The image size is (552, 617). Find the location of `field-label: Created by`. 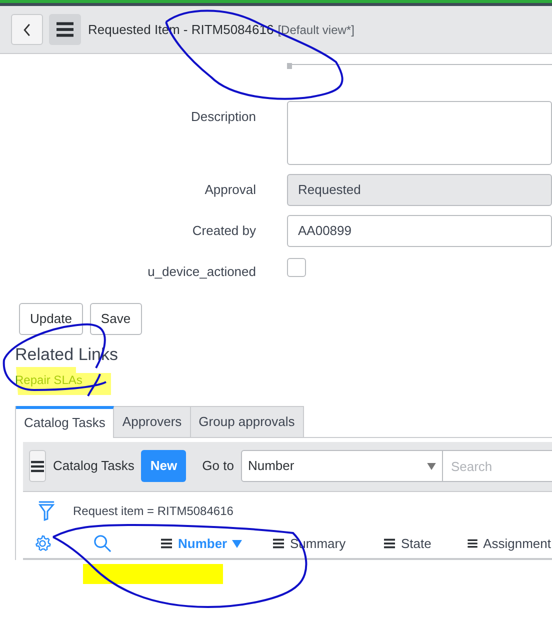

field-label: Created by is located at coordinates (223, 231).